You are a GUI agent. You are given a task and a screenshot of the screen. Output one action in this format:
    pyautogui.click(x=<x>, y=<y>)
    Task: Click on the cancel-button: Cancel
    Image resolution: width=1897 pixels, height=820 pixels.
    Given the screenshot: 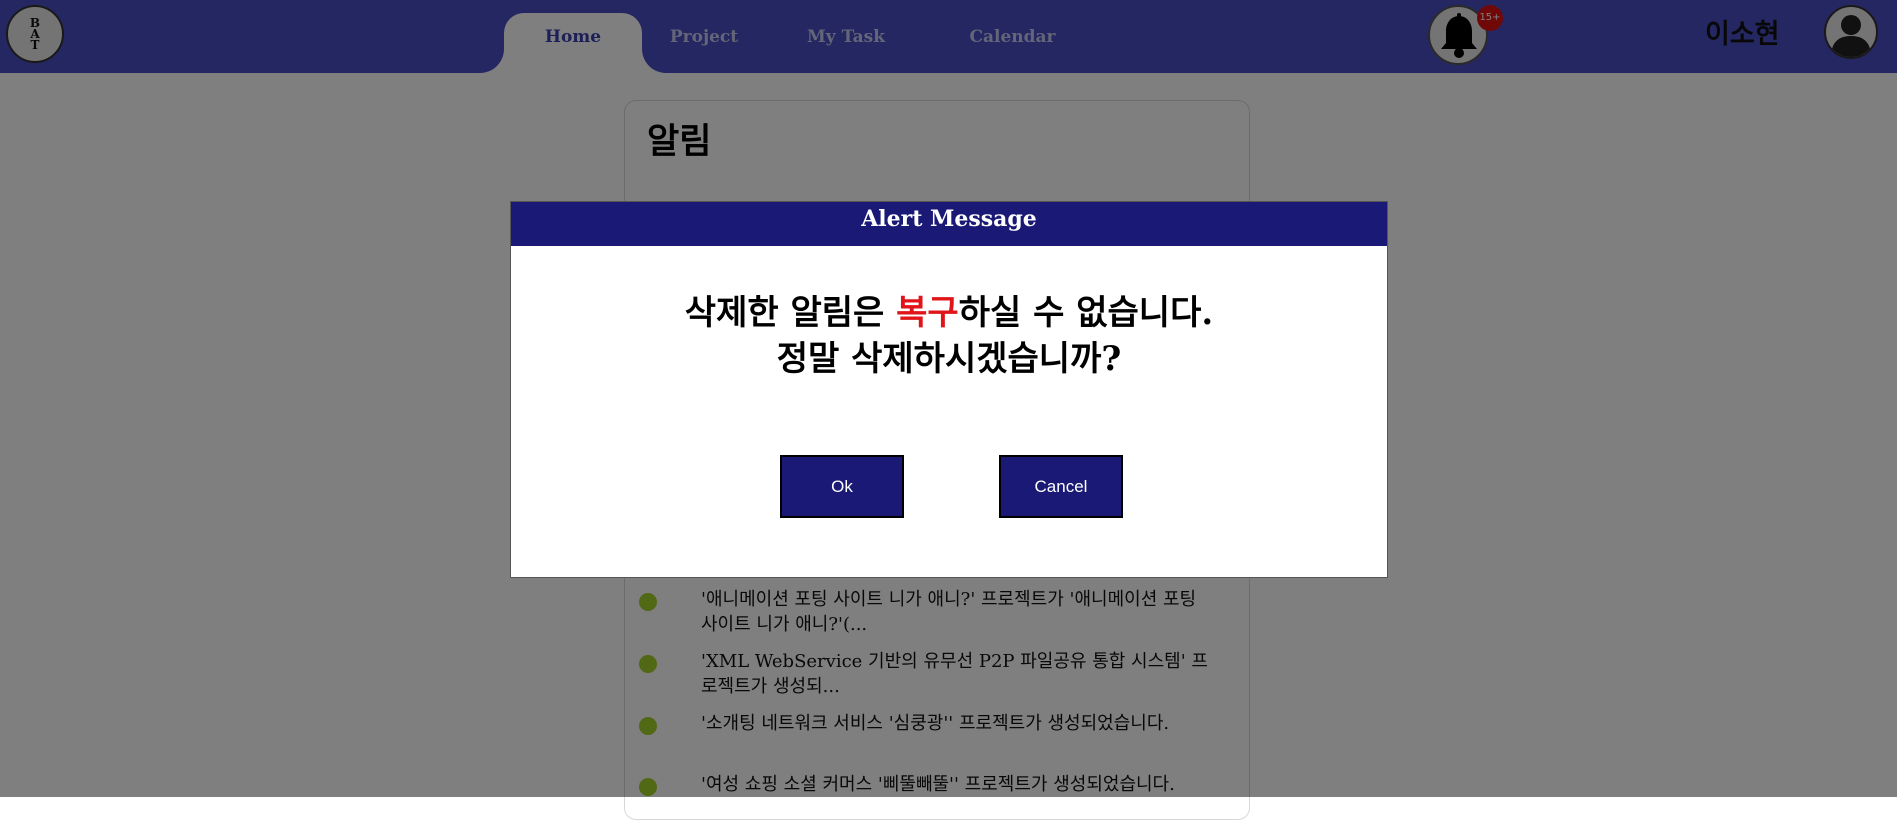 What is the action you would take?
    pyautogui.click(x=1061, y=486)
    